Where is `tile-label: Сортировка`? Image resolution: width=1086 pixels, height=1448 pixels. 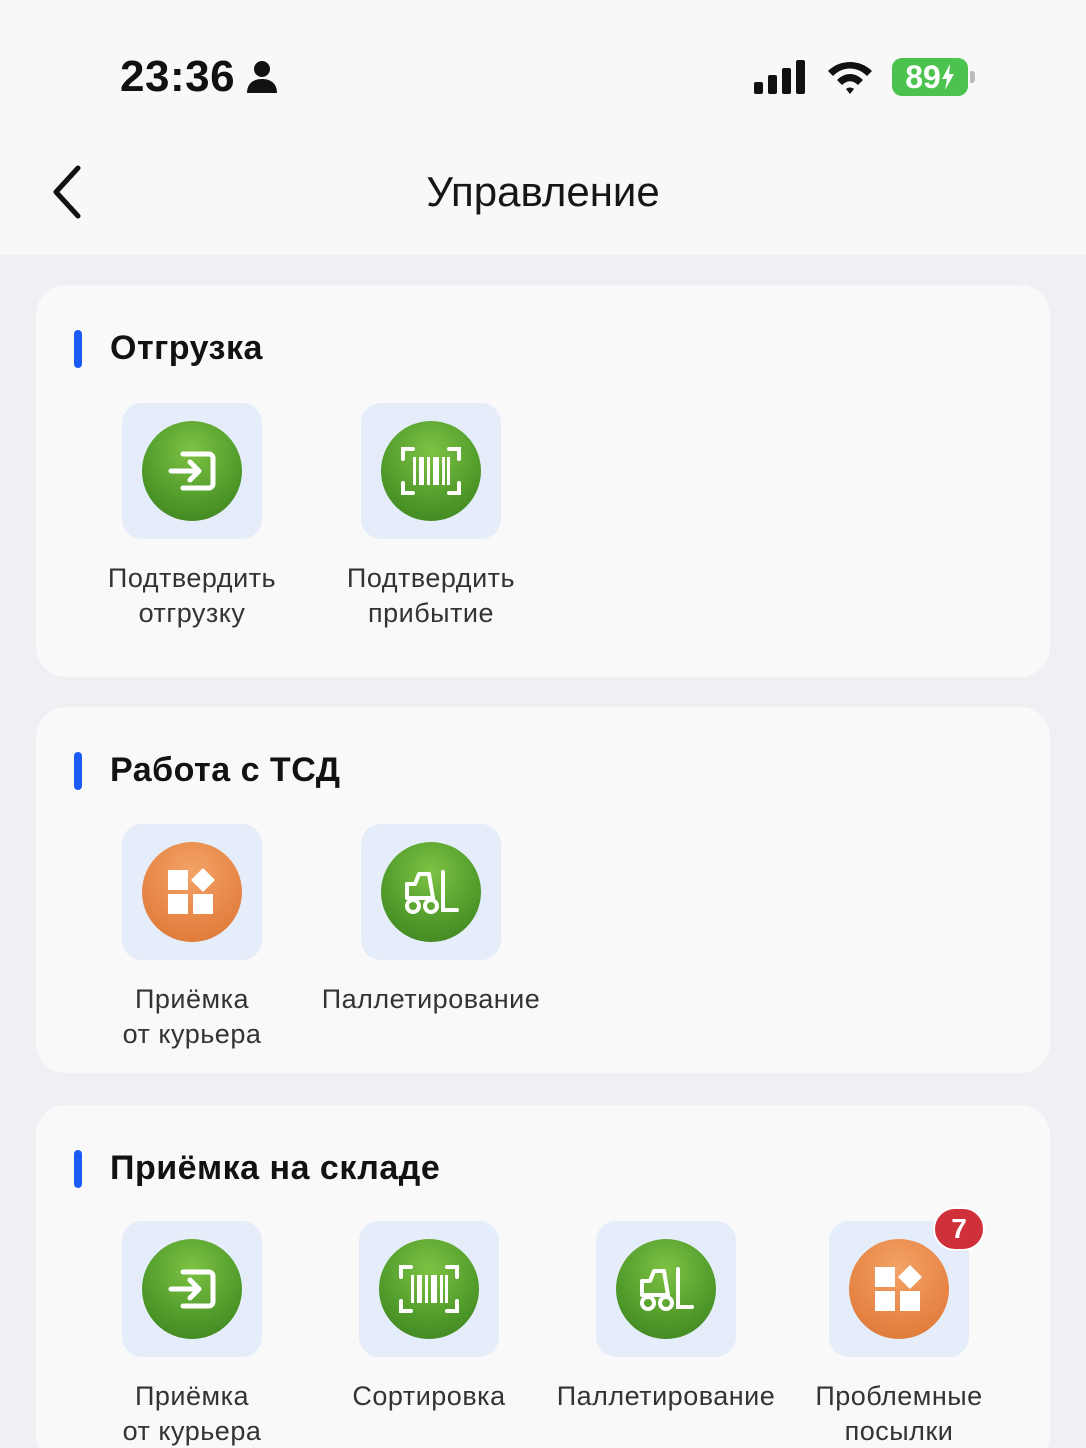
tile-label: Сортировка is located at coordinates (429, 1396).